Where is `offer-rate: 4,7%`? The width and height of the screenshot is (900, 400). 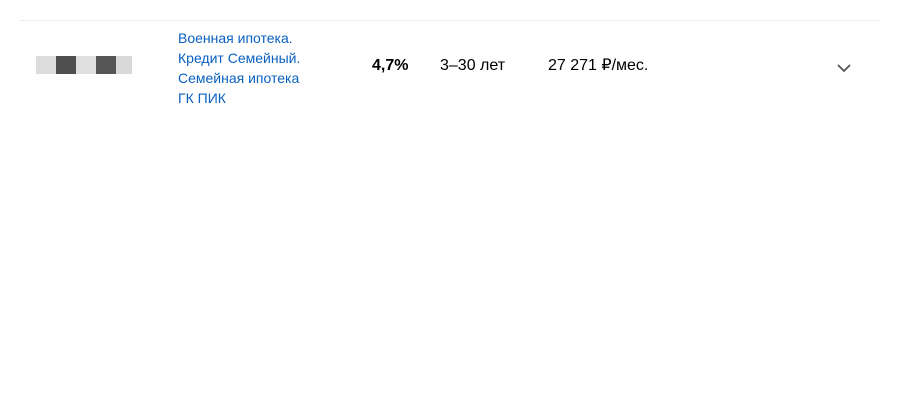 offer-rate: 4,7% is located at coordinates (390, 65).